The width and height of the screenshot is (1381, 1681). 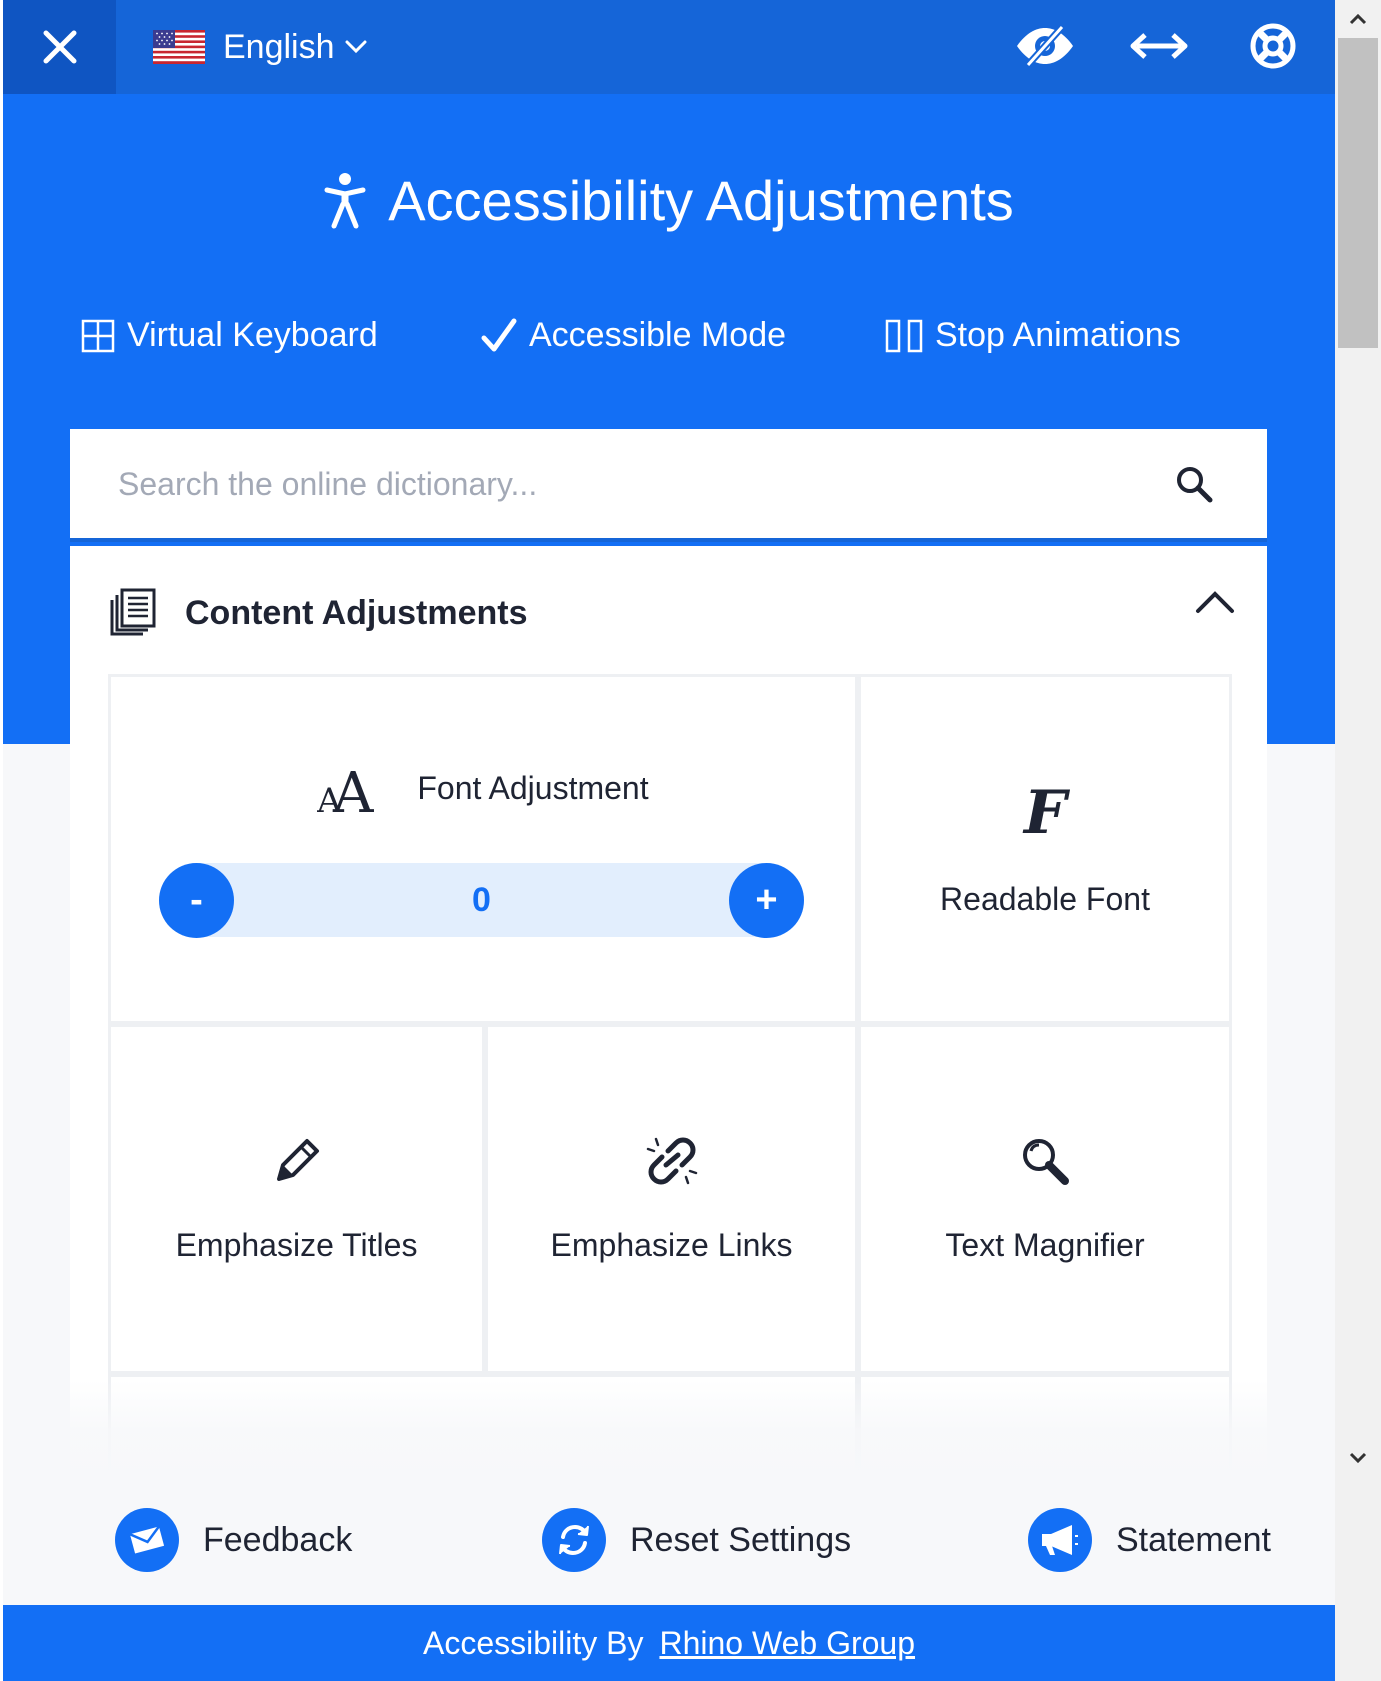 I want to click on envelope-icon, so click(x=147, y=1539).